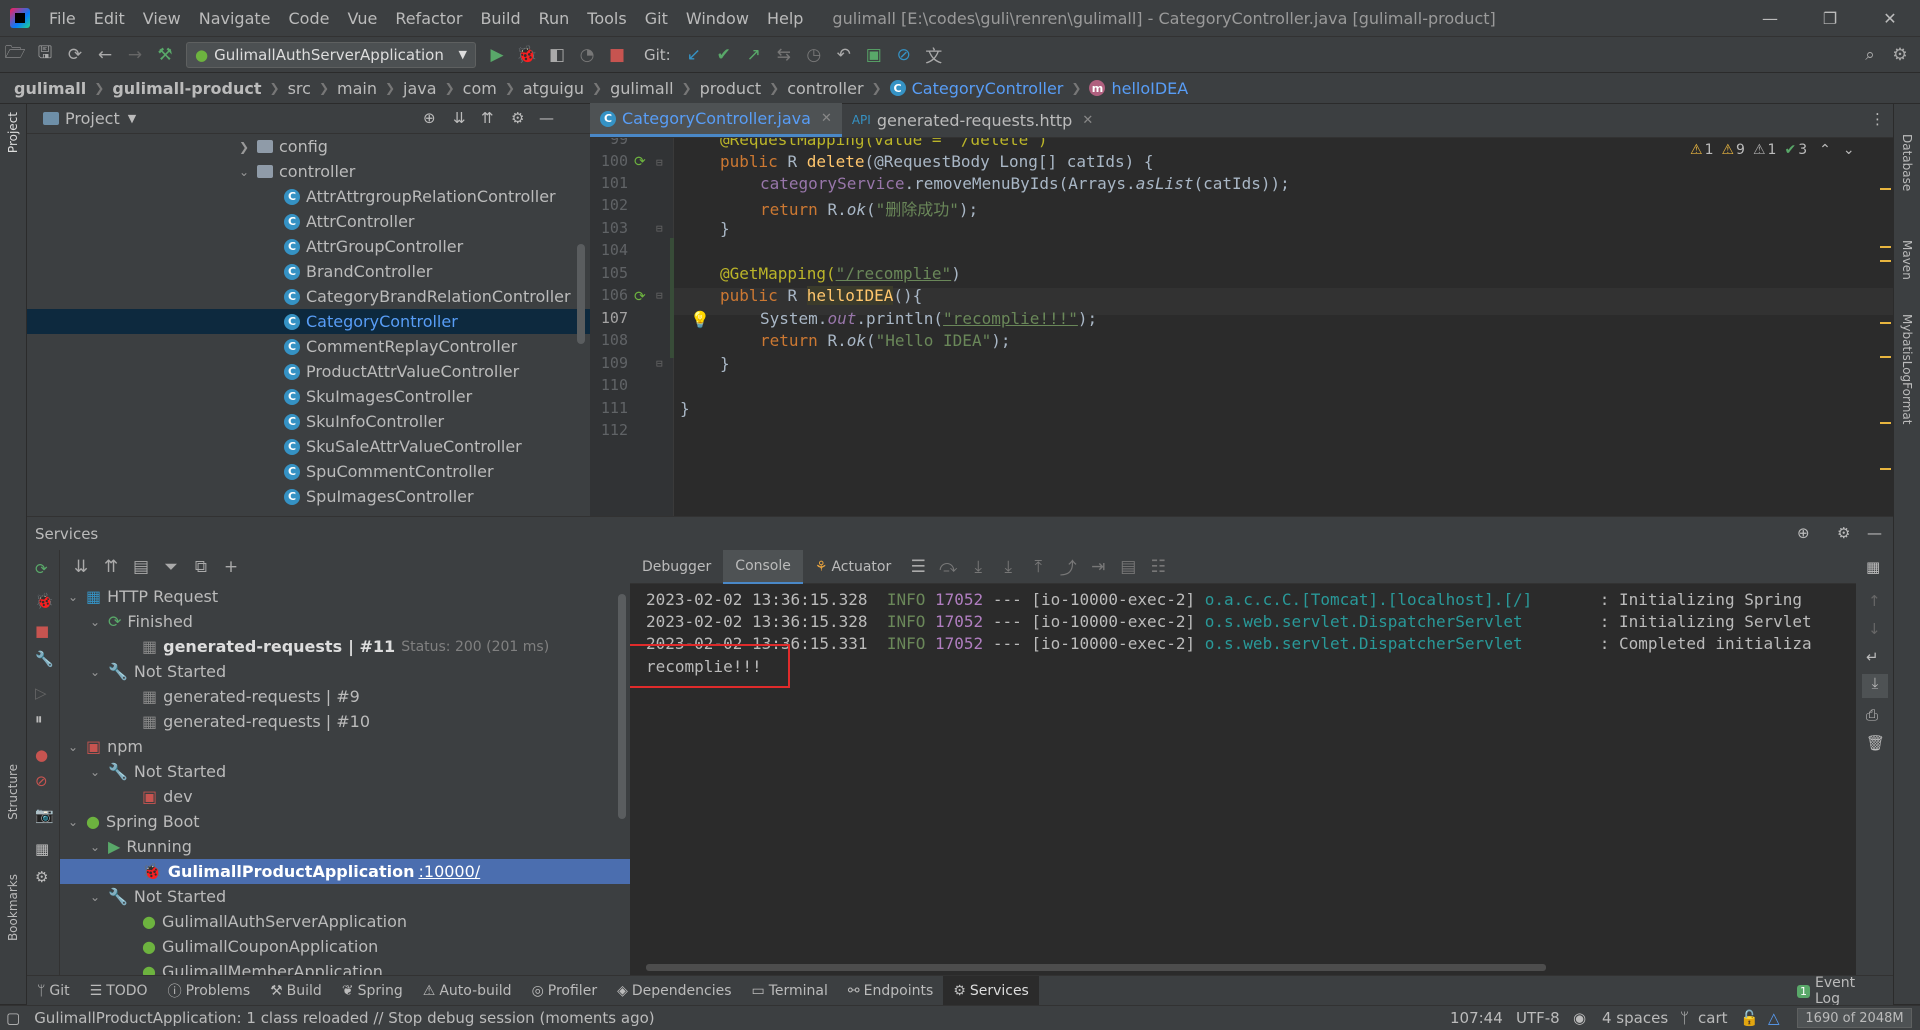  What do you see at coordinates (308, 446) in the screenshot?
I see `tree-class-item: C SkuSaleAttrValueController` at bounding box center [308, 446].